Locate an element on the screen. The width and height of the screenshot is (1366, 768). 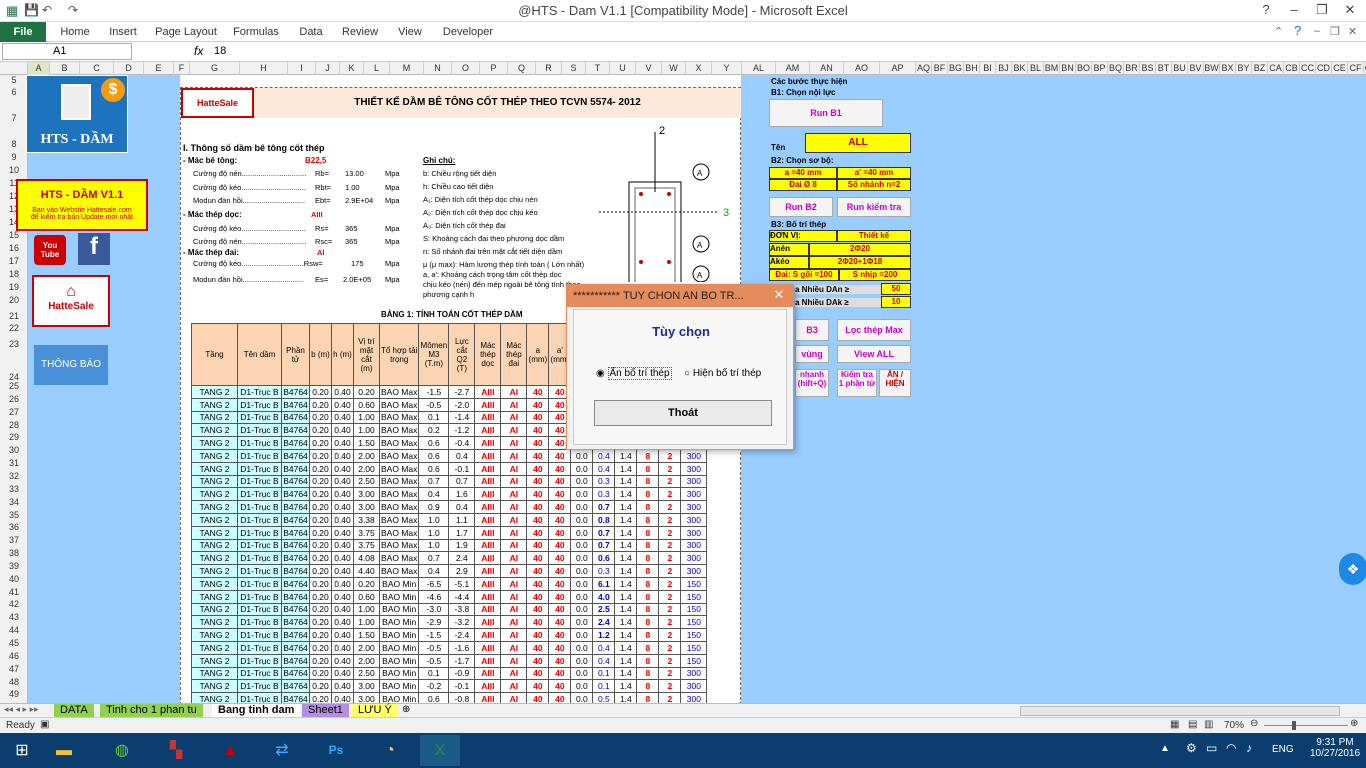
table-cell: -0.5 is located at coordinates (434, 660).